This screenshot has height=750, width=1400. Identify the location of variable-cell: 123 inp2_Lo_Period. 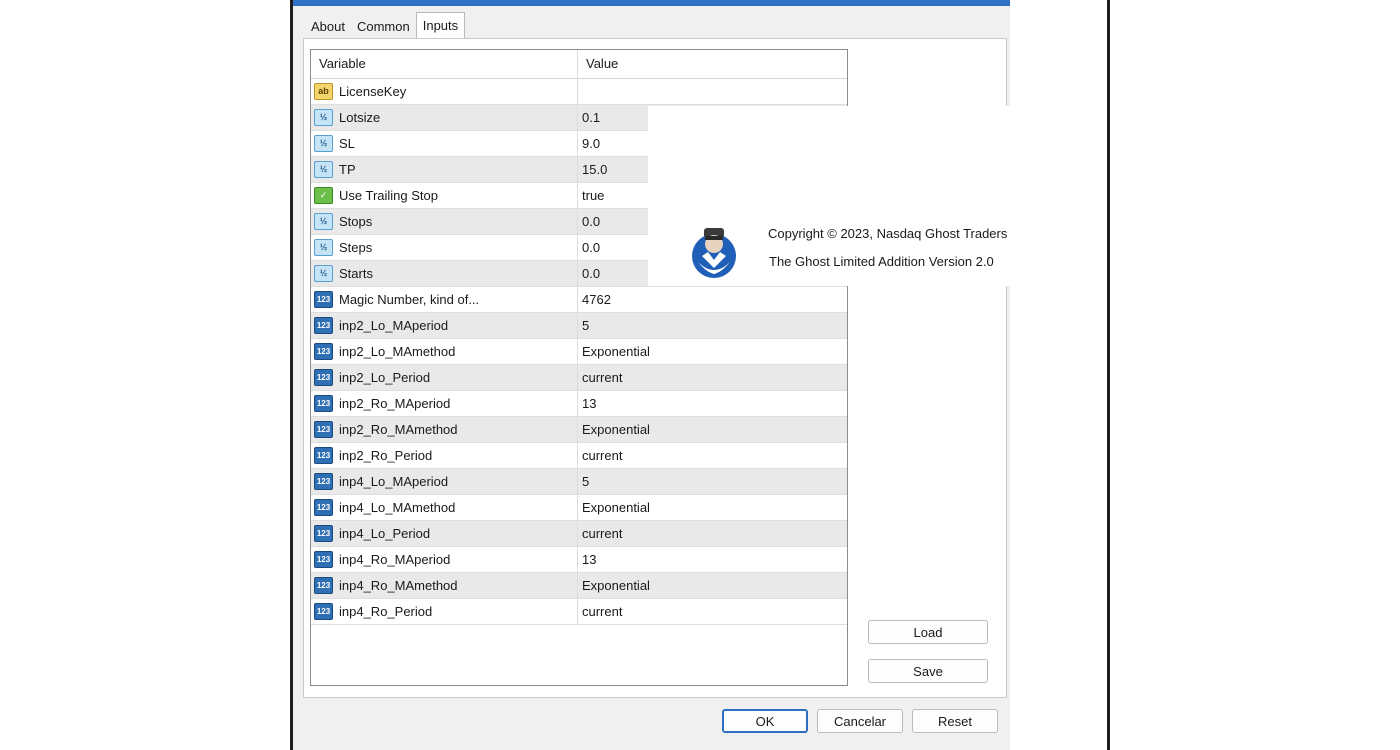
(444, 377).